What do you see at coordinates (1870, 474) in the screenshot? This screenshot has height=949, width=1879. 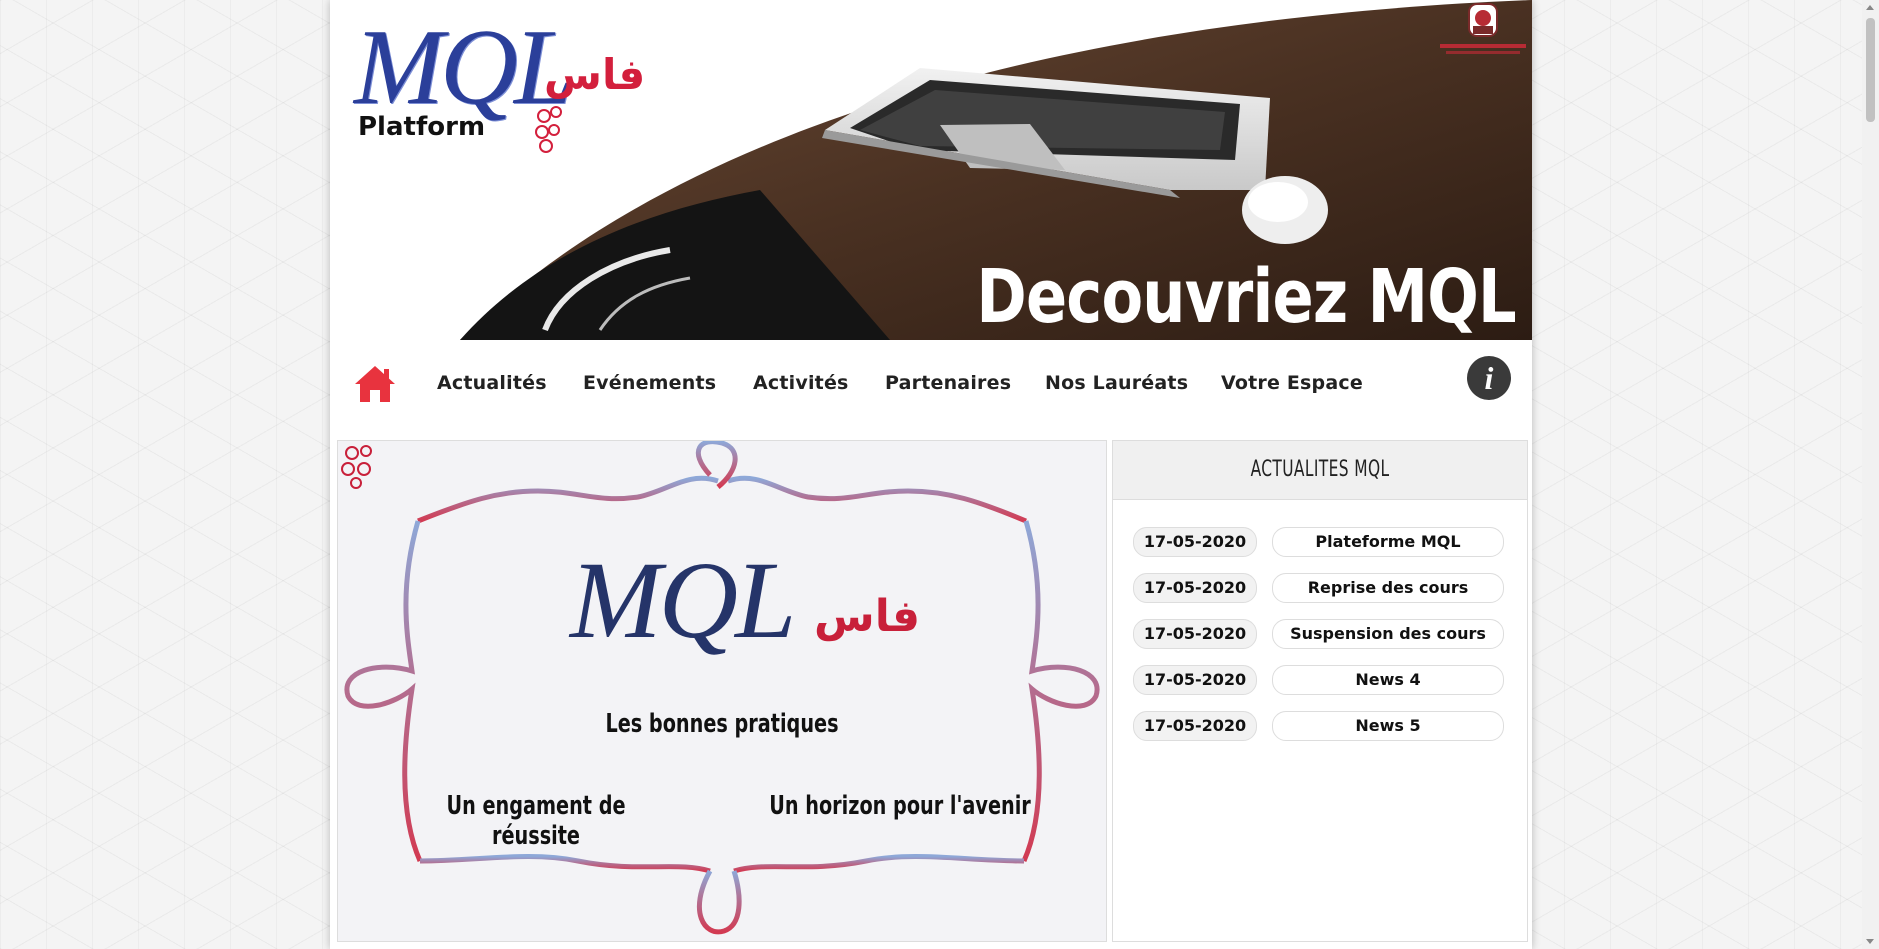 I see `page-scrollbar` at bounding box center [1870, 474].